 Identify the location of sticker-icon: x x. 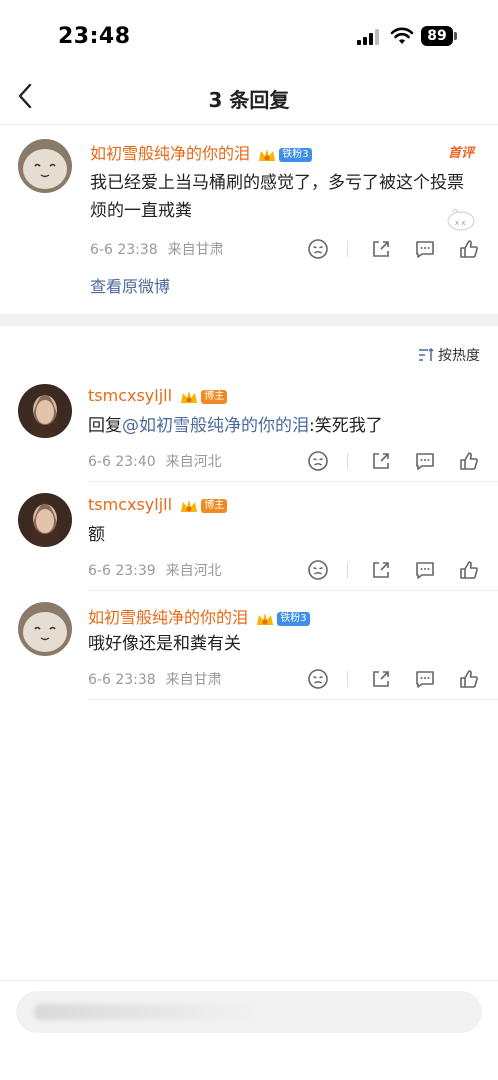
(461, 220).